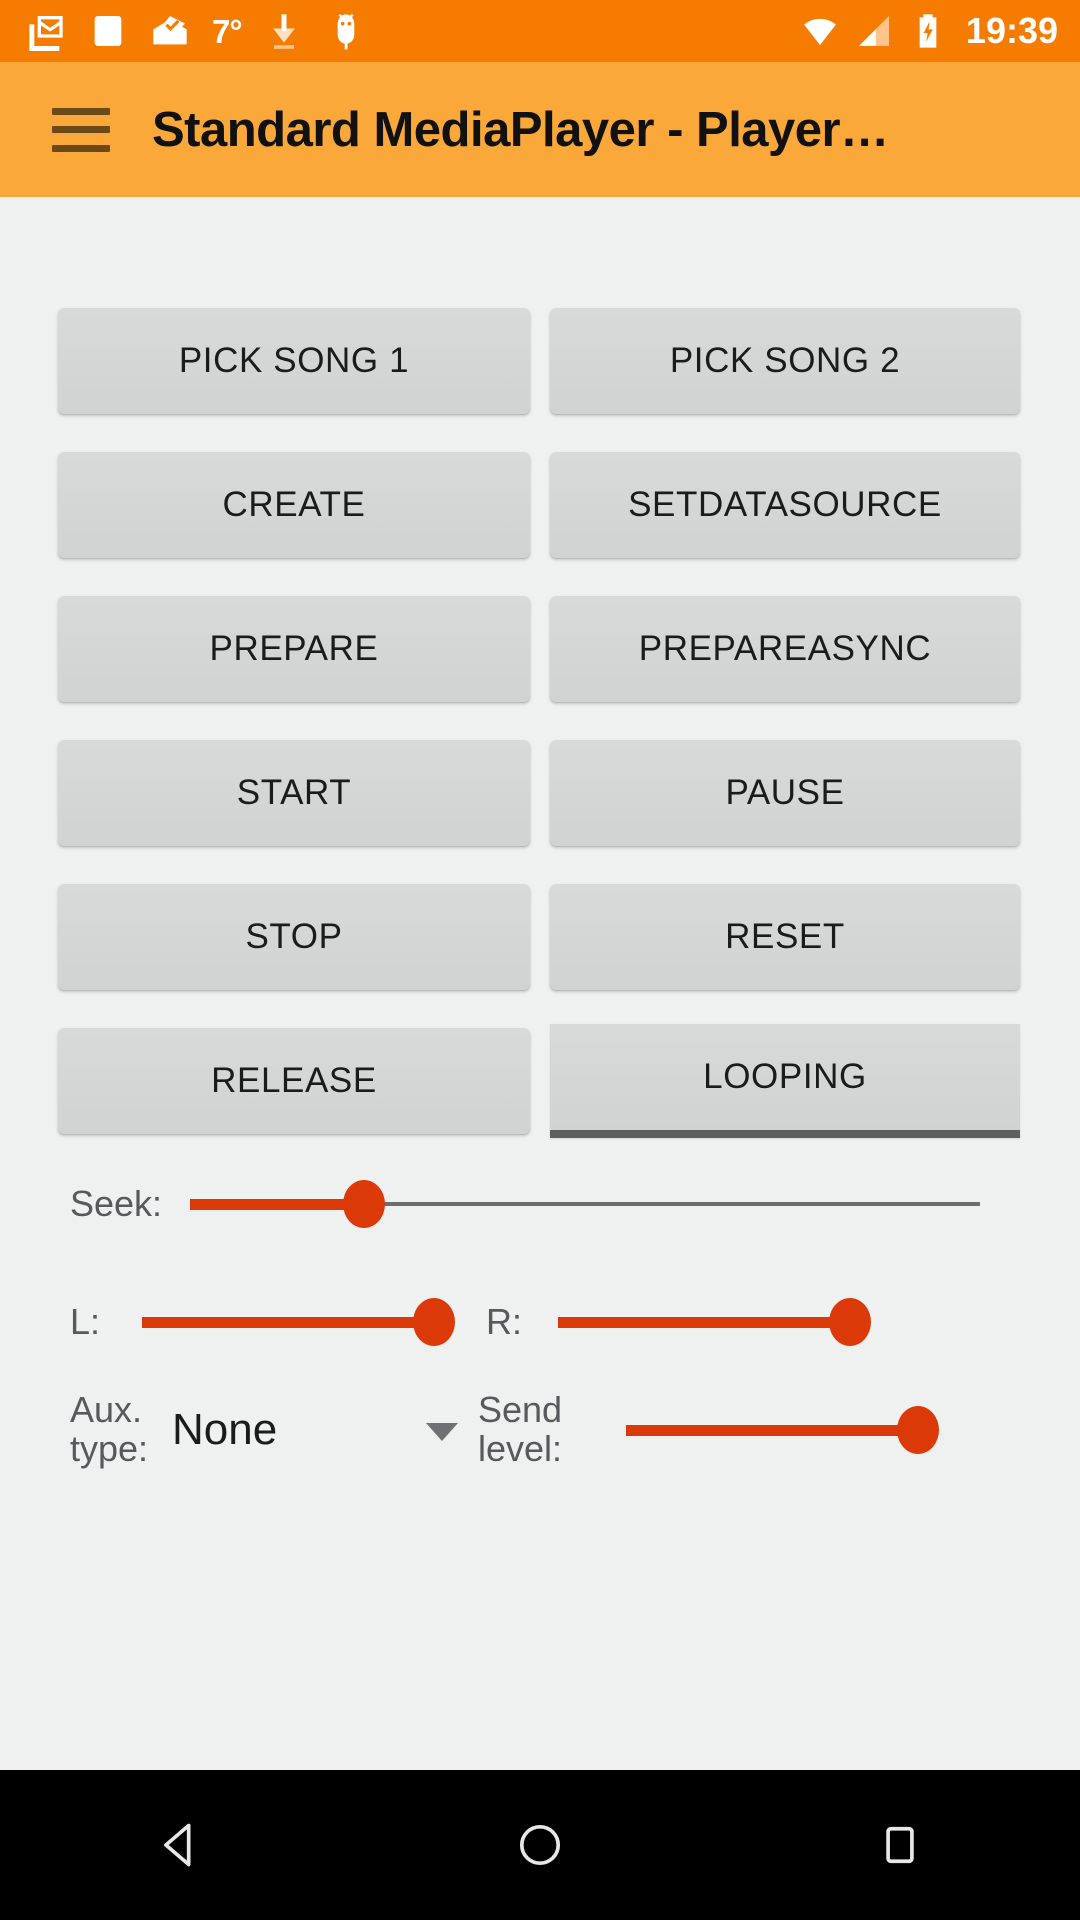  What do you see at coordinates (345, 31) in the screenshot?
I see `android-bug-icon` at bounding box center [345, 31].